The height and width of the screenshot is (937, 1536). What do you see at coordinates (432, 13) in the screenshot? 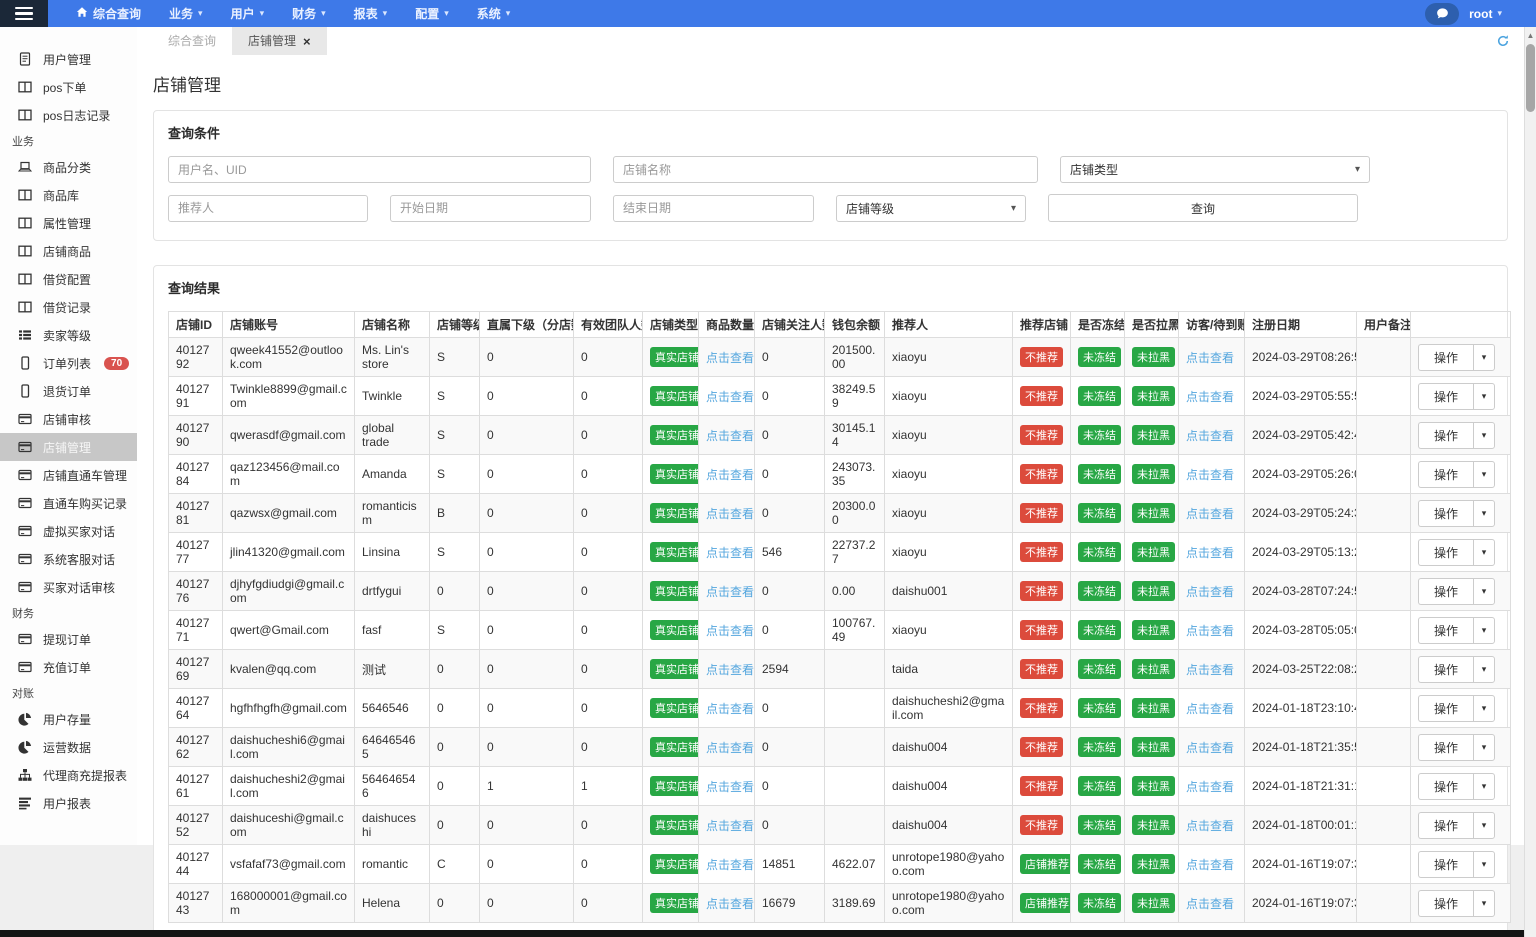
I see `nav-item-配置: 配置 ▾` at bounding box center [432, 13].